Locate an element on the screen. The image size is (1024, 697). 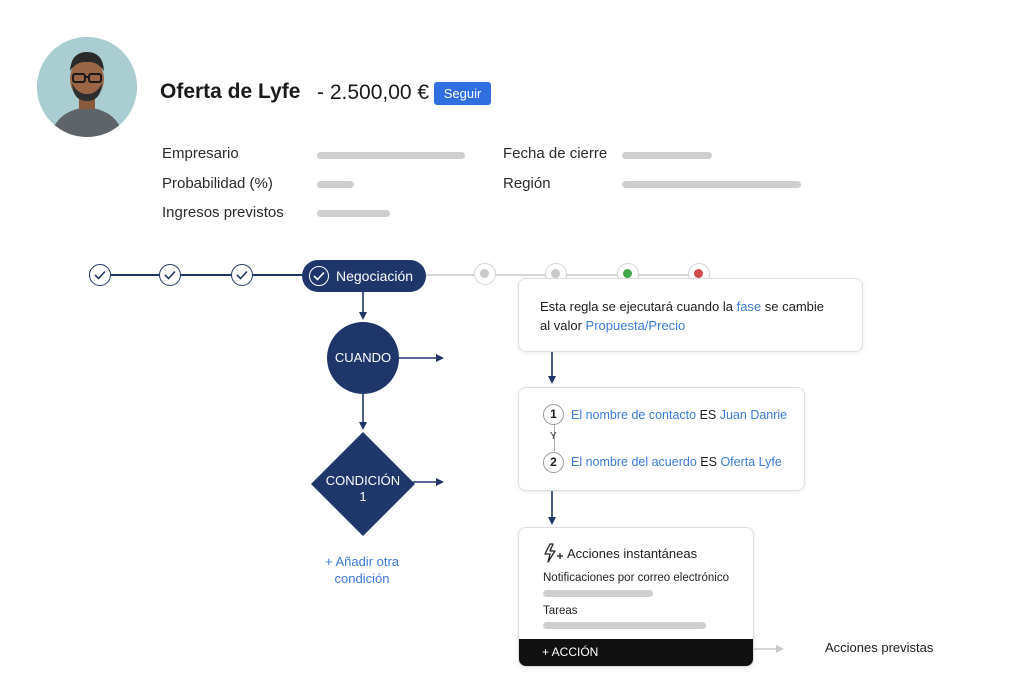
email-notifications-label: Notificaciones por correo electrónico is located at coordinates (636, 578).